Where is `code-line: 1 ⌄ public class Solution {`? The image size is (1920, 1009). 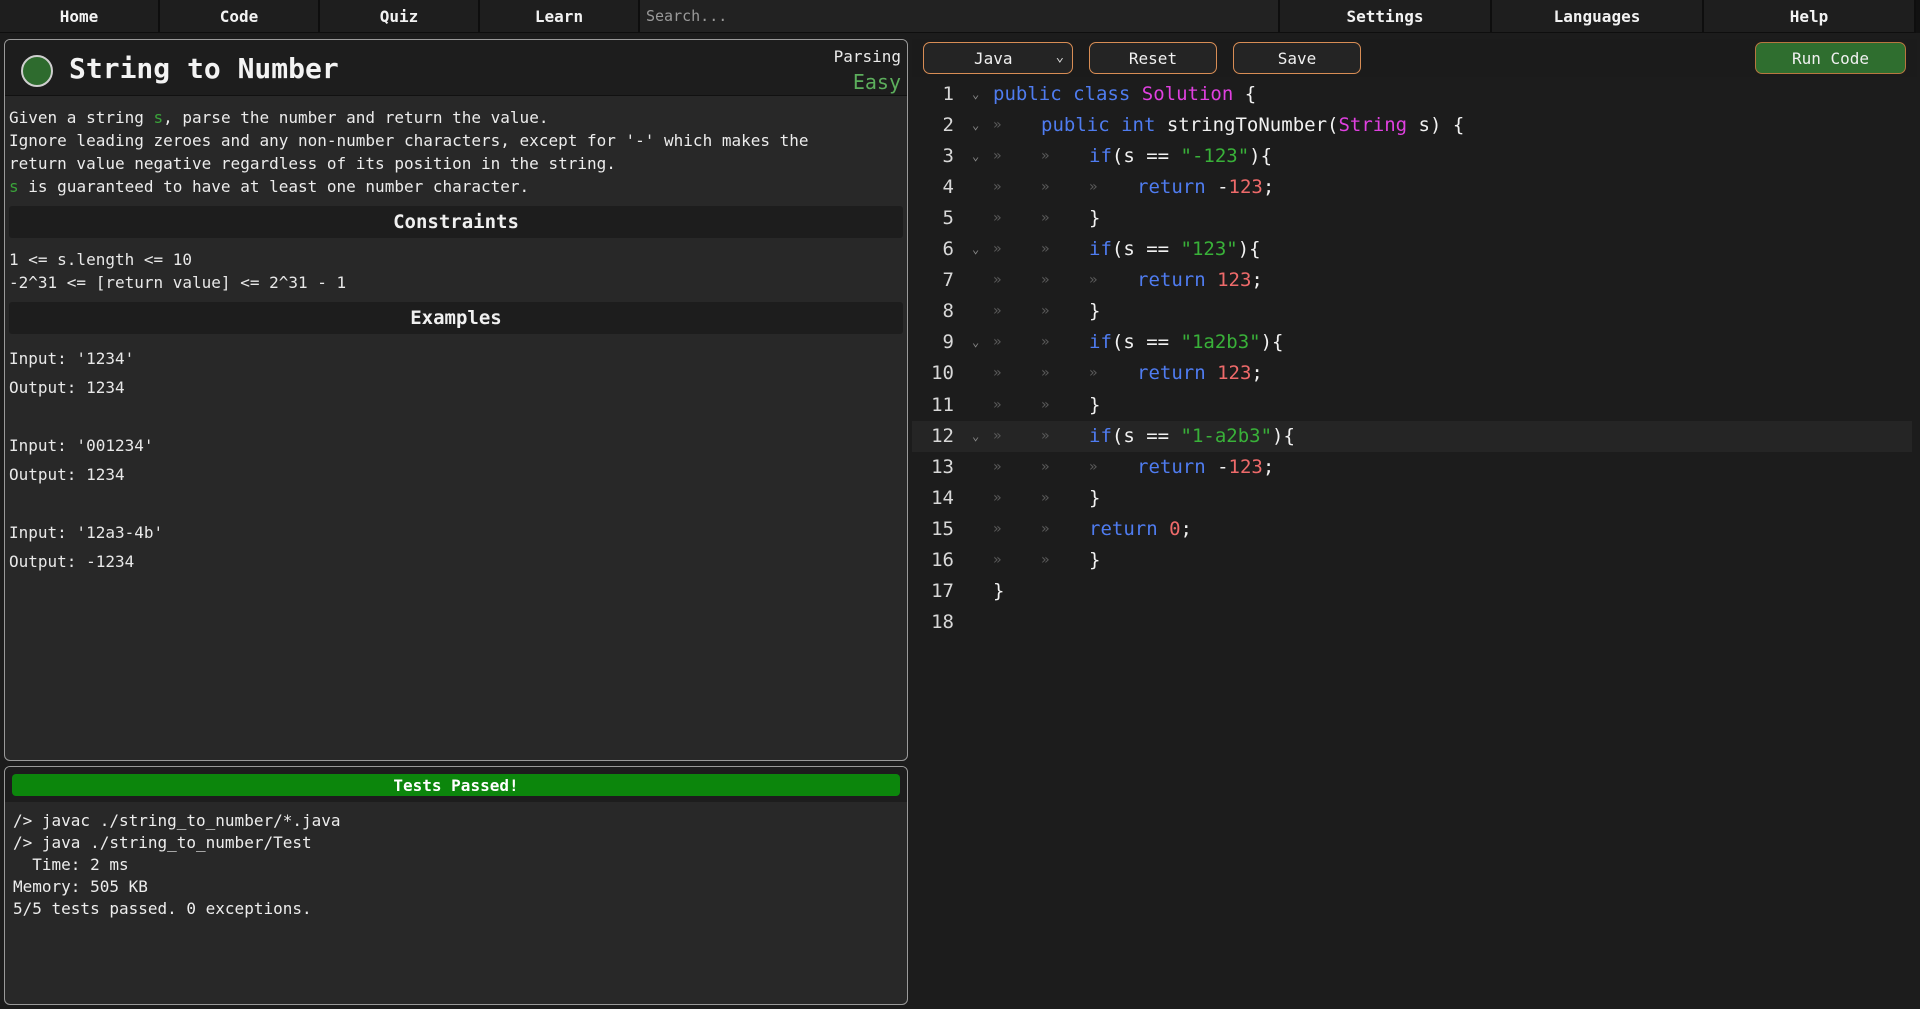 code-line: 1 ⌄ public class Solution { is located at coordinates (1412, 94).